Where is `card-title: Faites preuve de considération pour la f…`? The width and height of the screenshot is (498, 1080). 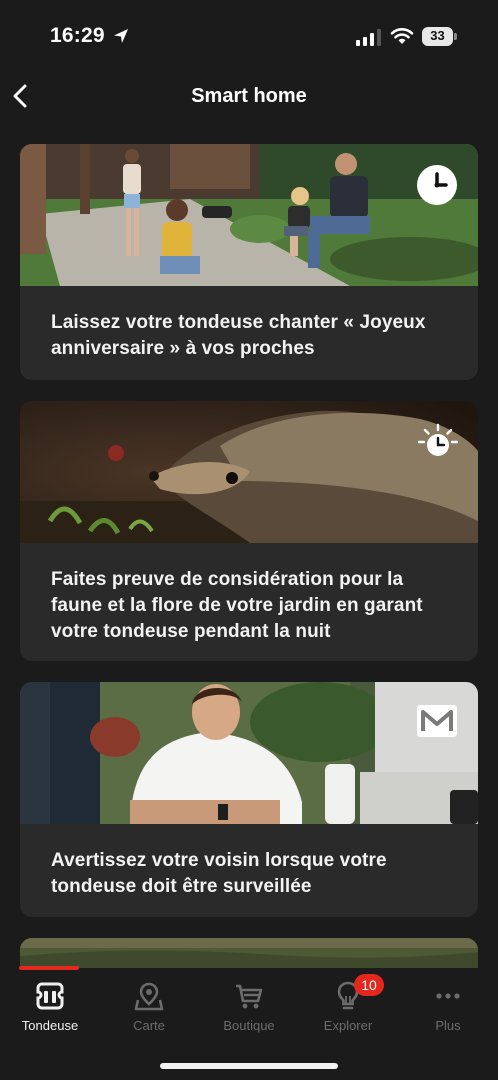
card-title: Faites preuve de considération pour la f… is located at coordinates (237, 605).